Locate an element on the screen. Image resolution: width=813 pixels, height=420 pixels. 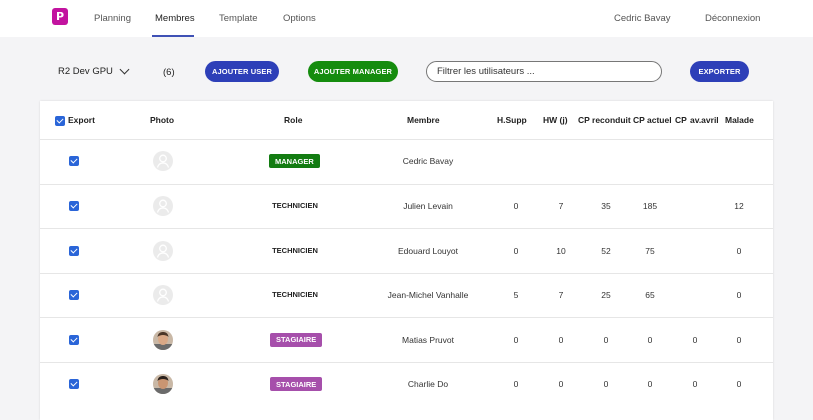
table-cell: 65 is located at coordinates (650, 295).